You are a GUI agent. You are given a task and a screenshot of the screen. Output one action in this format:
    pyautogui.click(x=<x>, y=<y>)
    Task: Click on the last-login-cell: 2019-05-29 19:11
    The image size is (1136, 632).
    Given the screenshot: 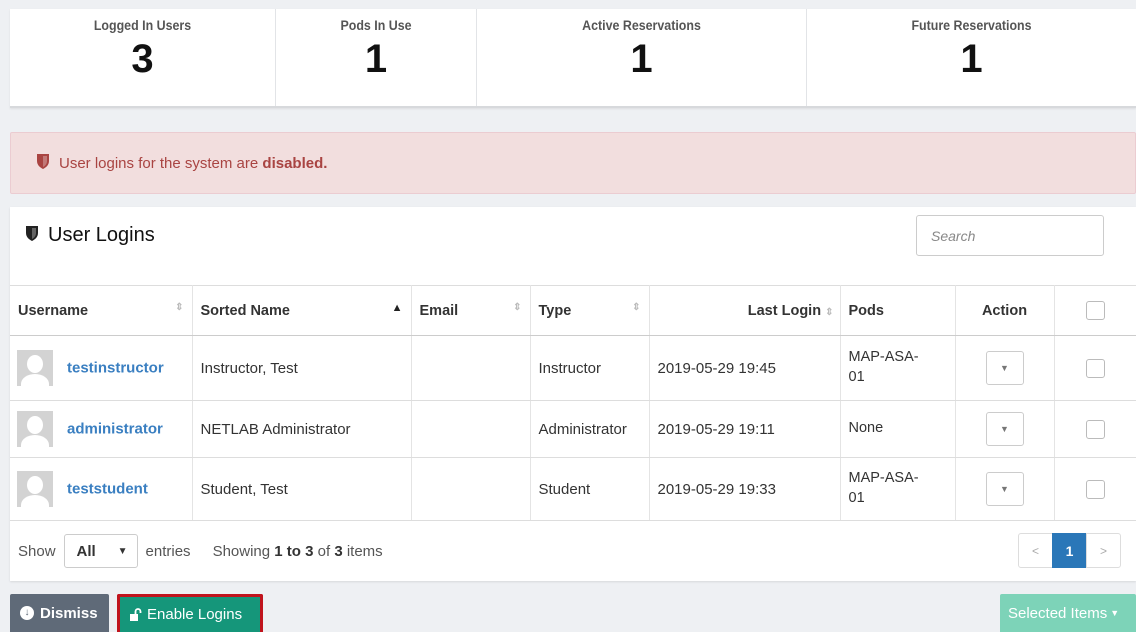 What is the action you would take?
    pyautogui.click(x=745, y=429)
    